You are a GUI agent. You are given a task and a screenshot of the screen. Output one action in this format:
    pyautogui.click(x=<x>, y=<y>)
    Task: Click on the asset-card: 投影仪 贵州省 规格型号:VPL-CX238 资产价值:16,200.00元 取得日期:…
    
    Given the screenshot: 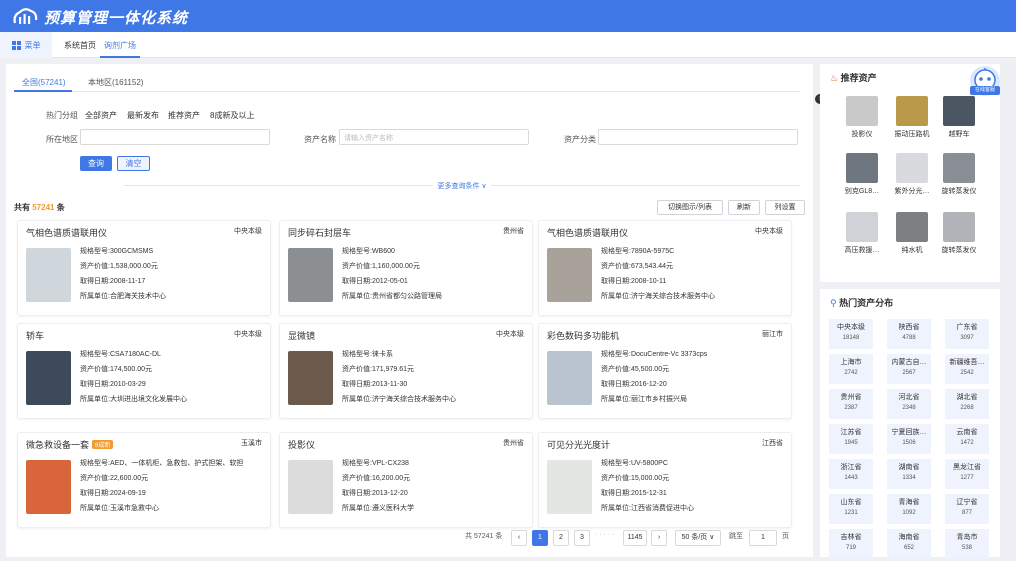 What is the action you would take?
    pyautogui.click(x=406, y=480)
    